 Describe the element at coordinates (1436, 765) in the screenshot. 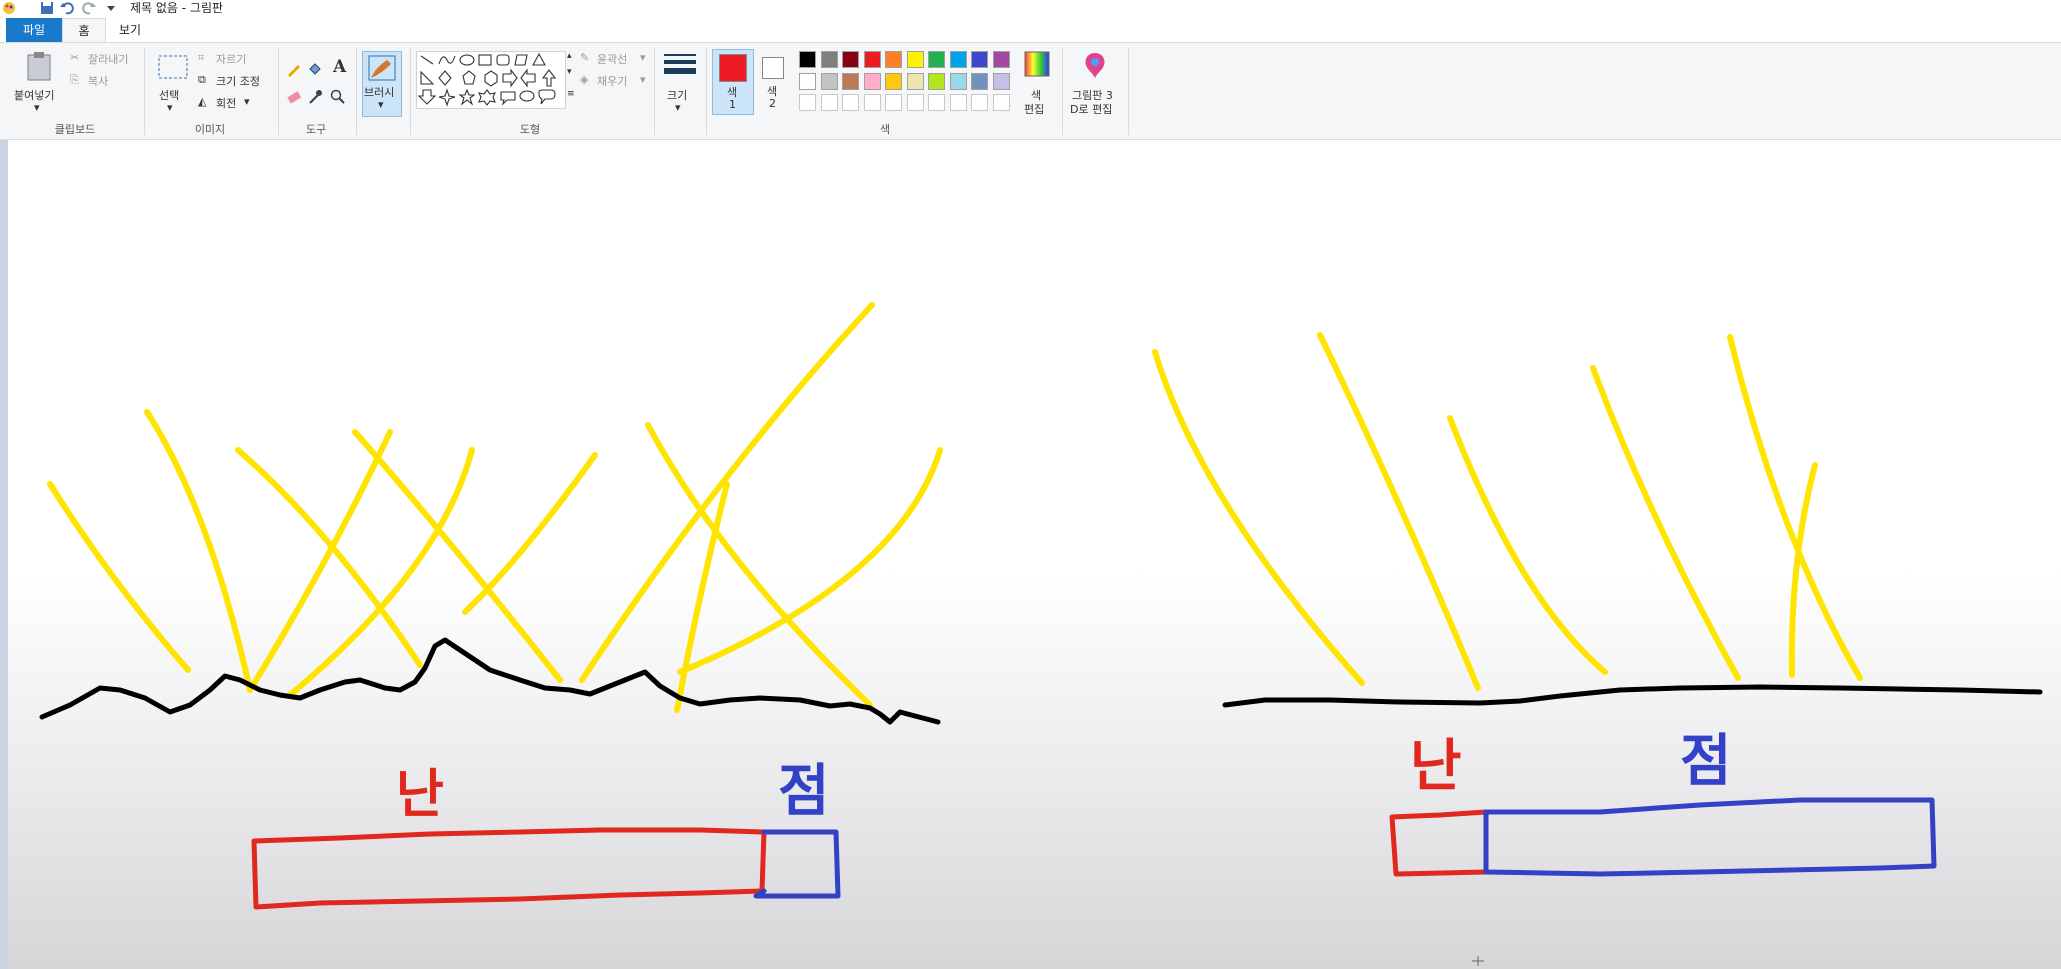

I see `right-red-label: 난` at that location.